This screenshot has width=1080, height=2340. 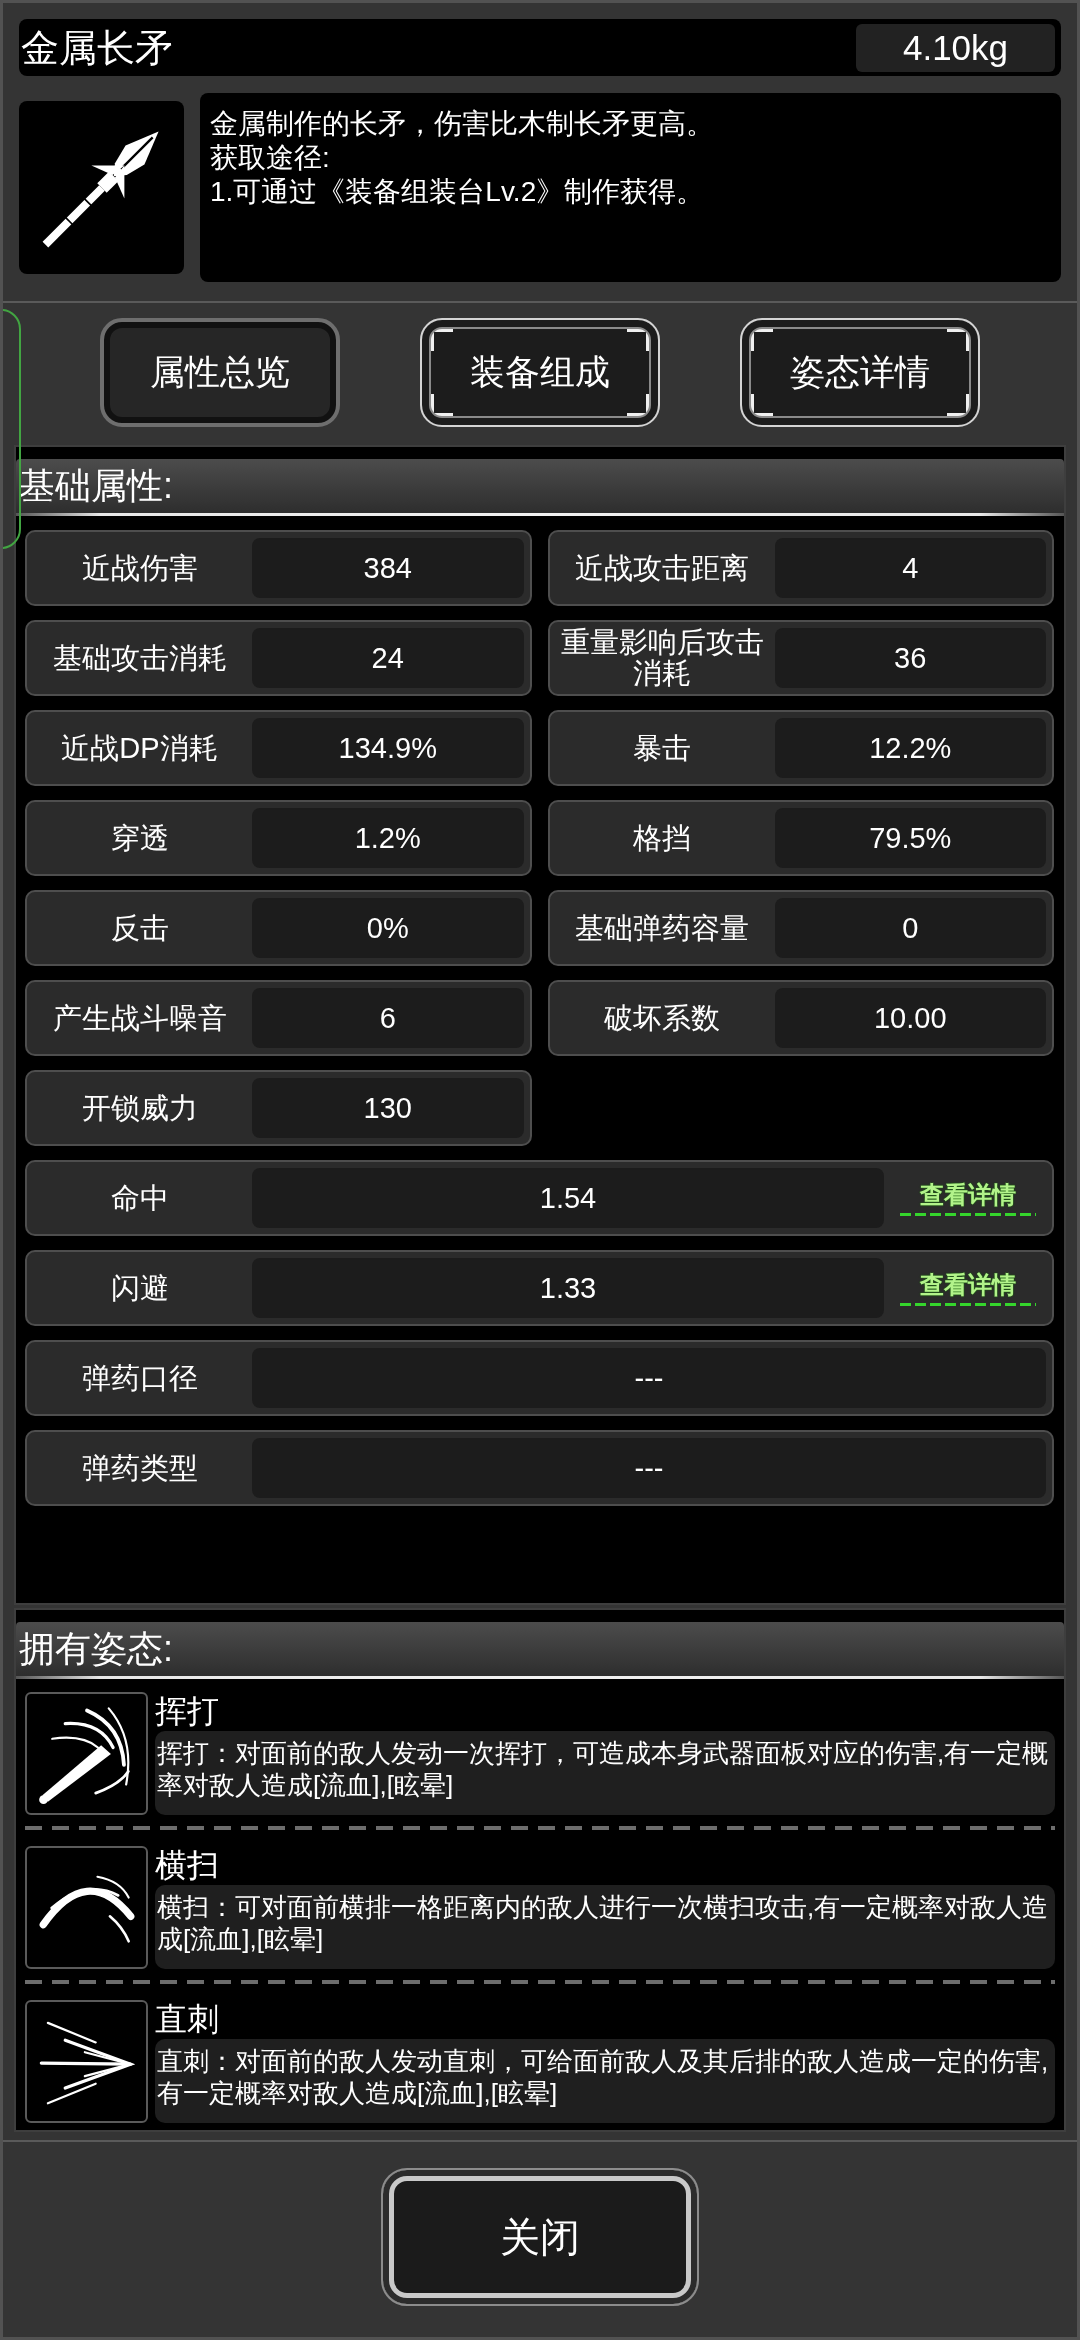 I want to click on stat-label: 格挡, so click(x=662, y=838).